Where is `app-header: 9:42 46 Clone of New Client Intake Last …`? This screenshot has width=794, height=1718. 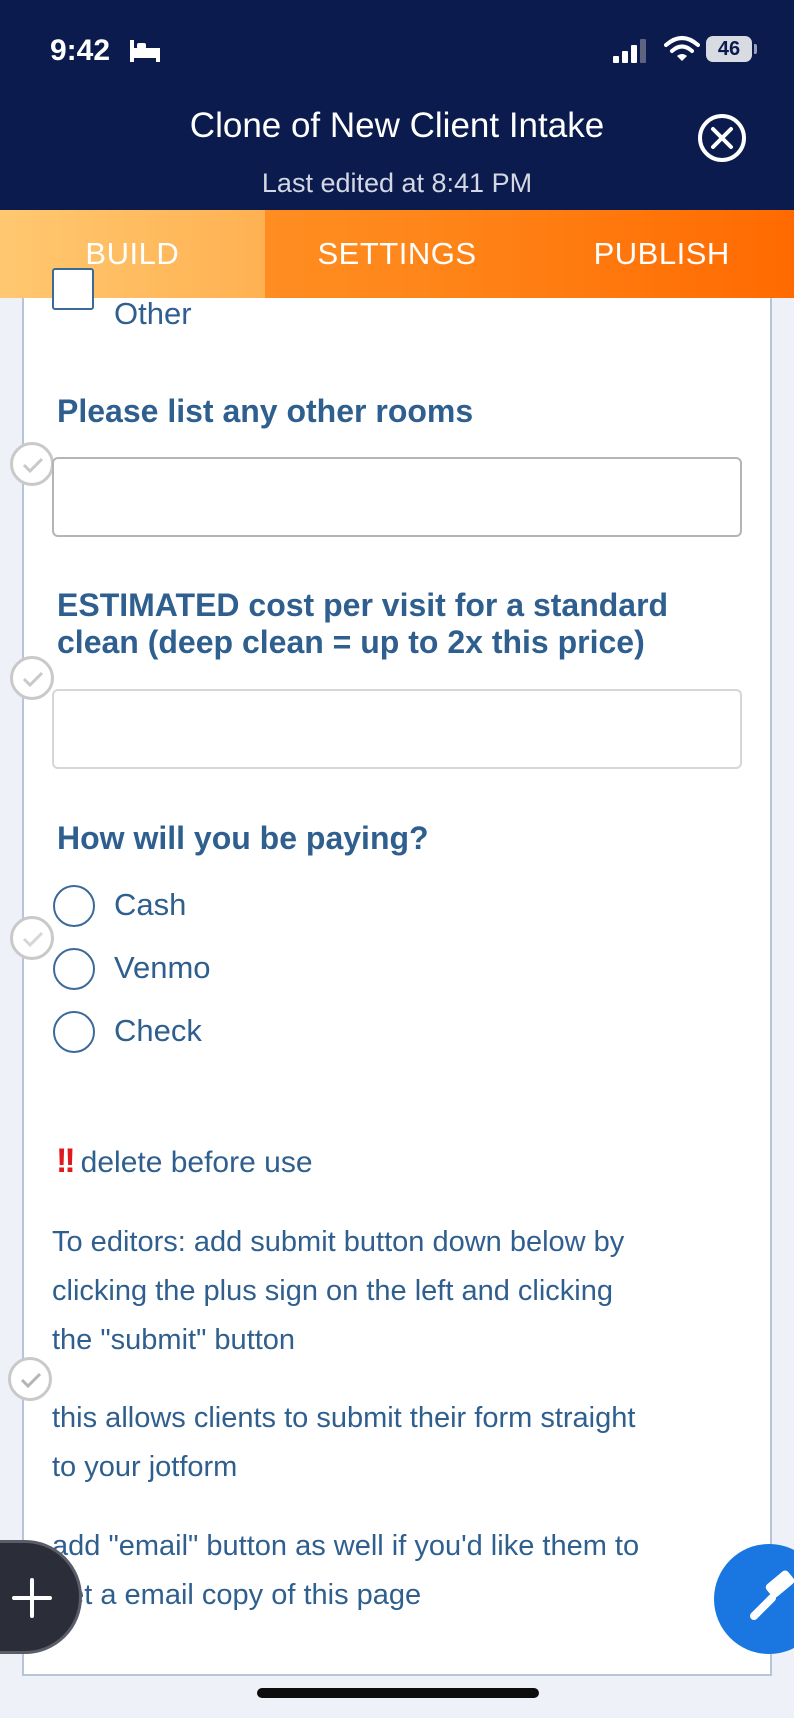 app-header: 9:42 46 Clone of New Client Intake Last … is located at coordinates (397, 105).